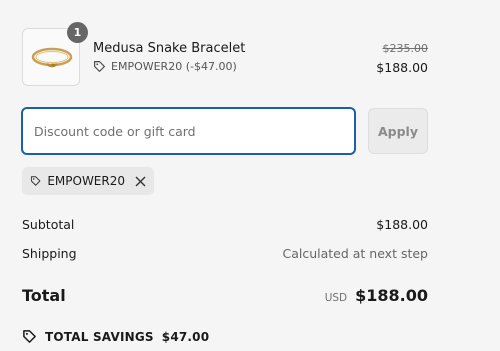  I want to click on savings-value: $47.00, so click(185, 336).